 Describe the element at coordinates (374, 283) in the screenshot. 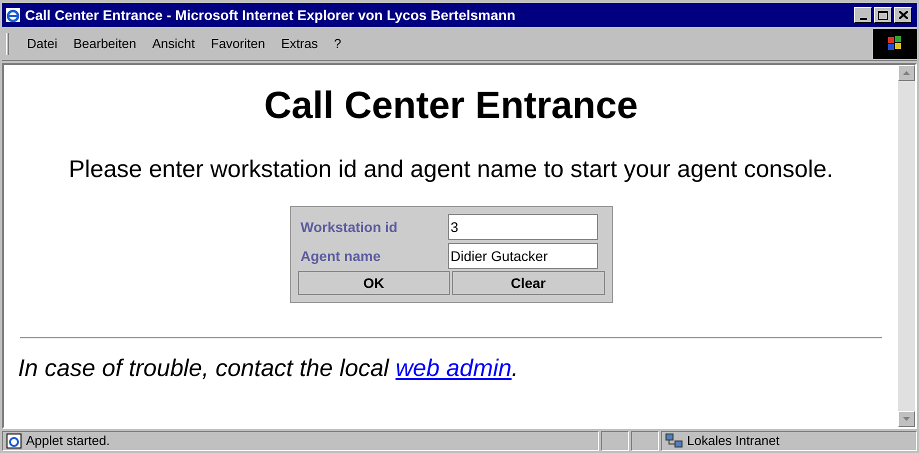

I see `form-button: OK` at that location.